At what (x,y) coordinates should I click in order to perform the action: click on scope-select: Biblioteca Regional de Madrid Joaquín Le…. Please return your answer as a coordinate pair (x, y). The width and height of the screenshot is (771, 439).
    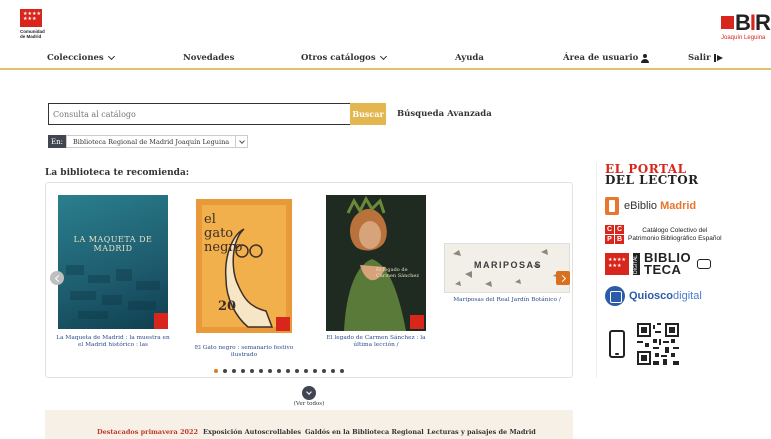
    Looking at the image, I should click on (151, 141).